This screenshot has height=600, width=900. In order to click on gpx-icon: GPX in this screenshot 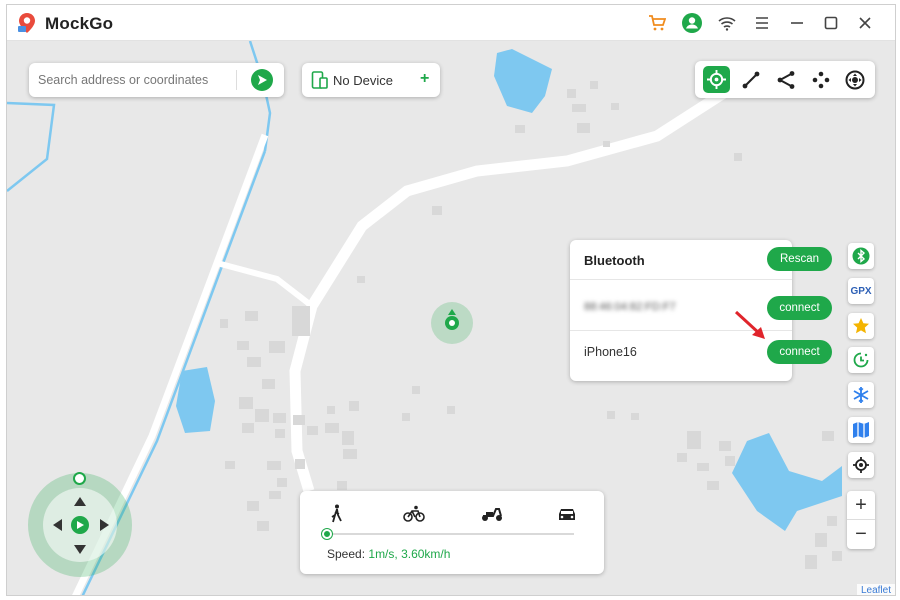, I will do `click(861, 291)`.